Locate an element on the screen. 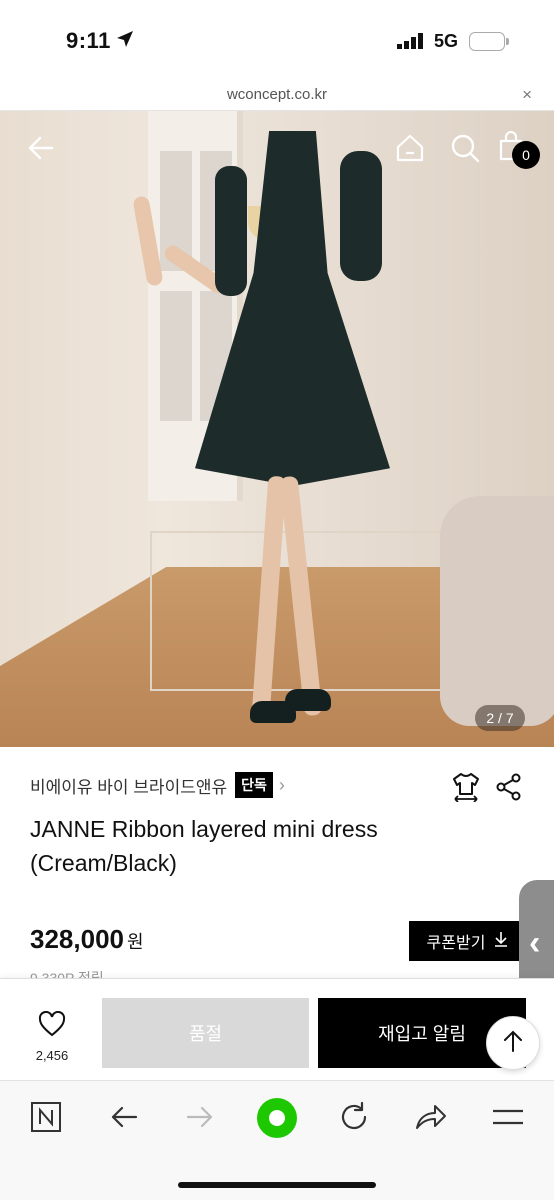 The height and width of the screenshot is (1200, 554). soldout-button: 품절 is located at coordinates (205, 1033).